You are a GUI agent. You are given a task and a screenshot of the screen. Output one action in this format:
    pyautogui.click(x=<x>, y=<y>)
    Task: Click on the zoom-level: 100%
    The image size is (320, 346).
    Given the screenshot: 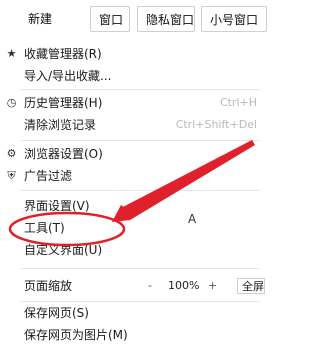 What is the action you would take?
    pyautogui.click(x=184, y=285)
    